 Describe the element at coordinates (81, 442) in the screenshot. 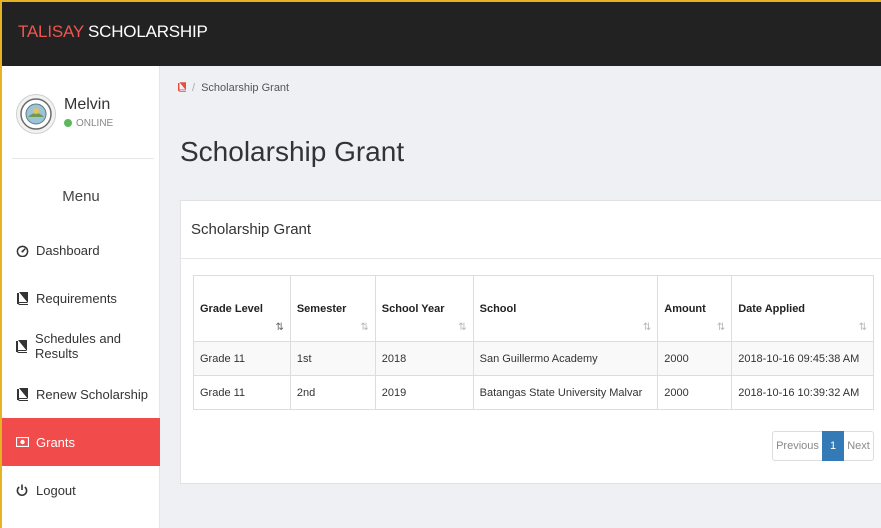

I see `sidebar-item-grants: Grants` at that location.